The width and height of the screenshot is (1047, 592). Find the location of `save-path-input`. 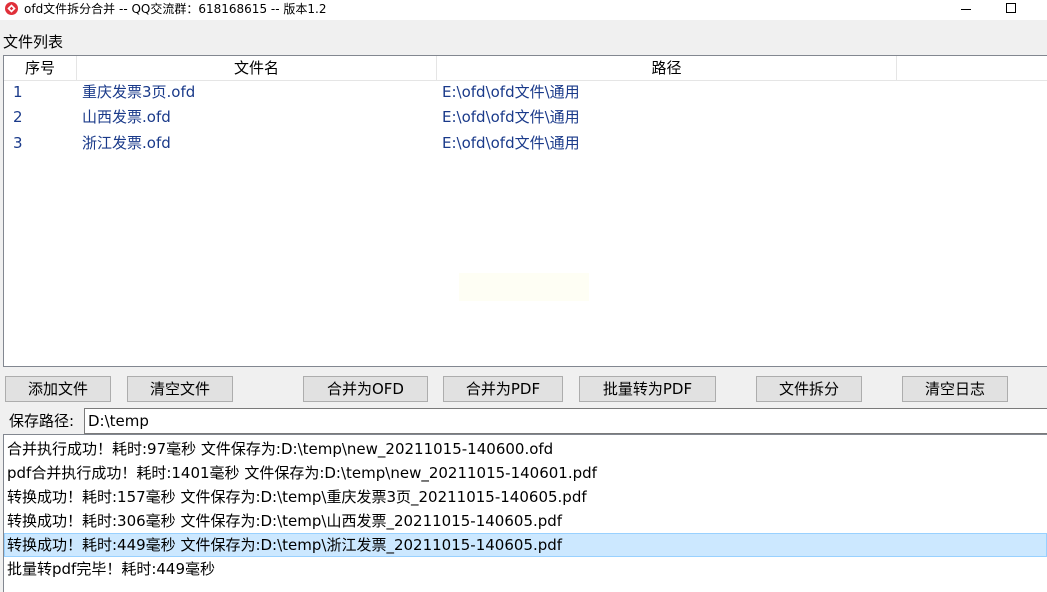

save-path-input is located at coordinates (565, 421).